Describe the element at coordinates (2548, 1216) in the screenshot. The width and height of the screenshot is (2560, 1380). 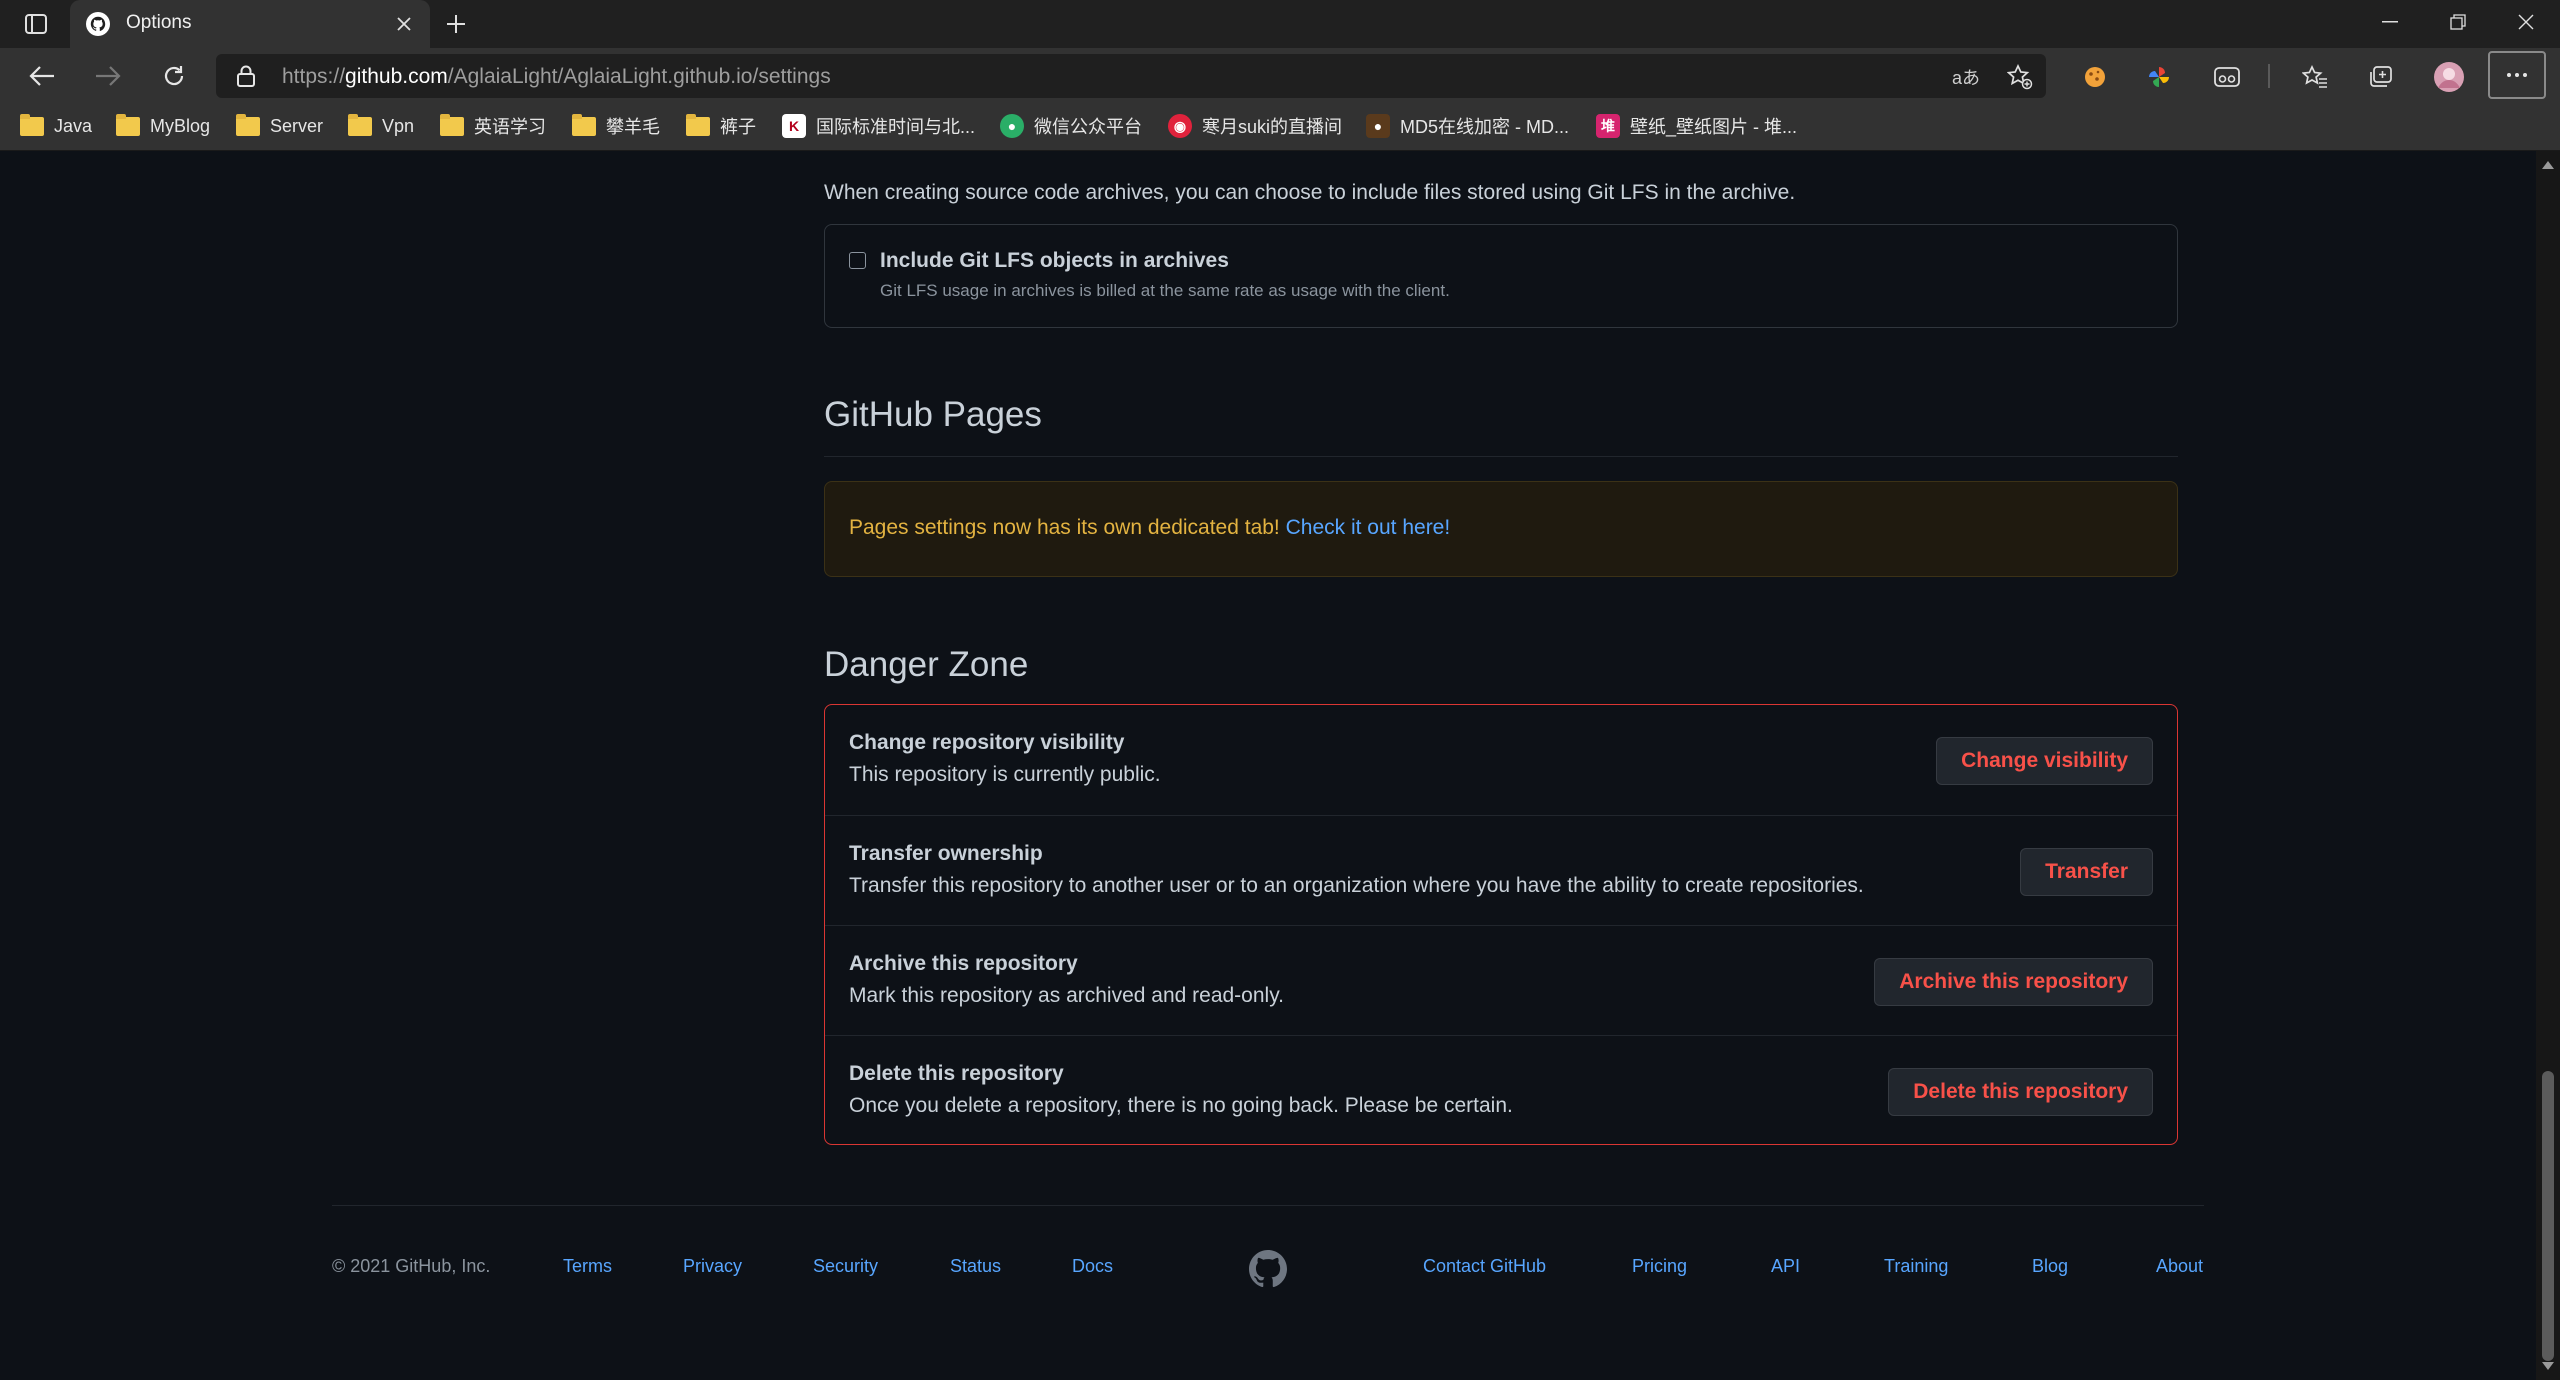
I see `scrollbar-thumb` at that location.